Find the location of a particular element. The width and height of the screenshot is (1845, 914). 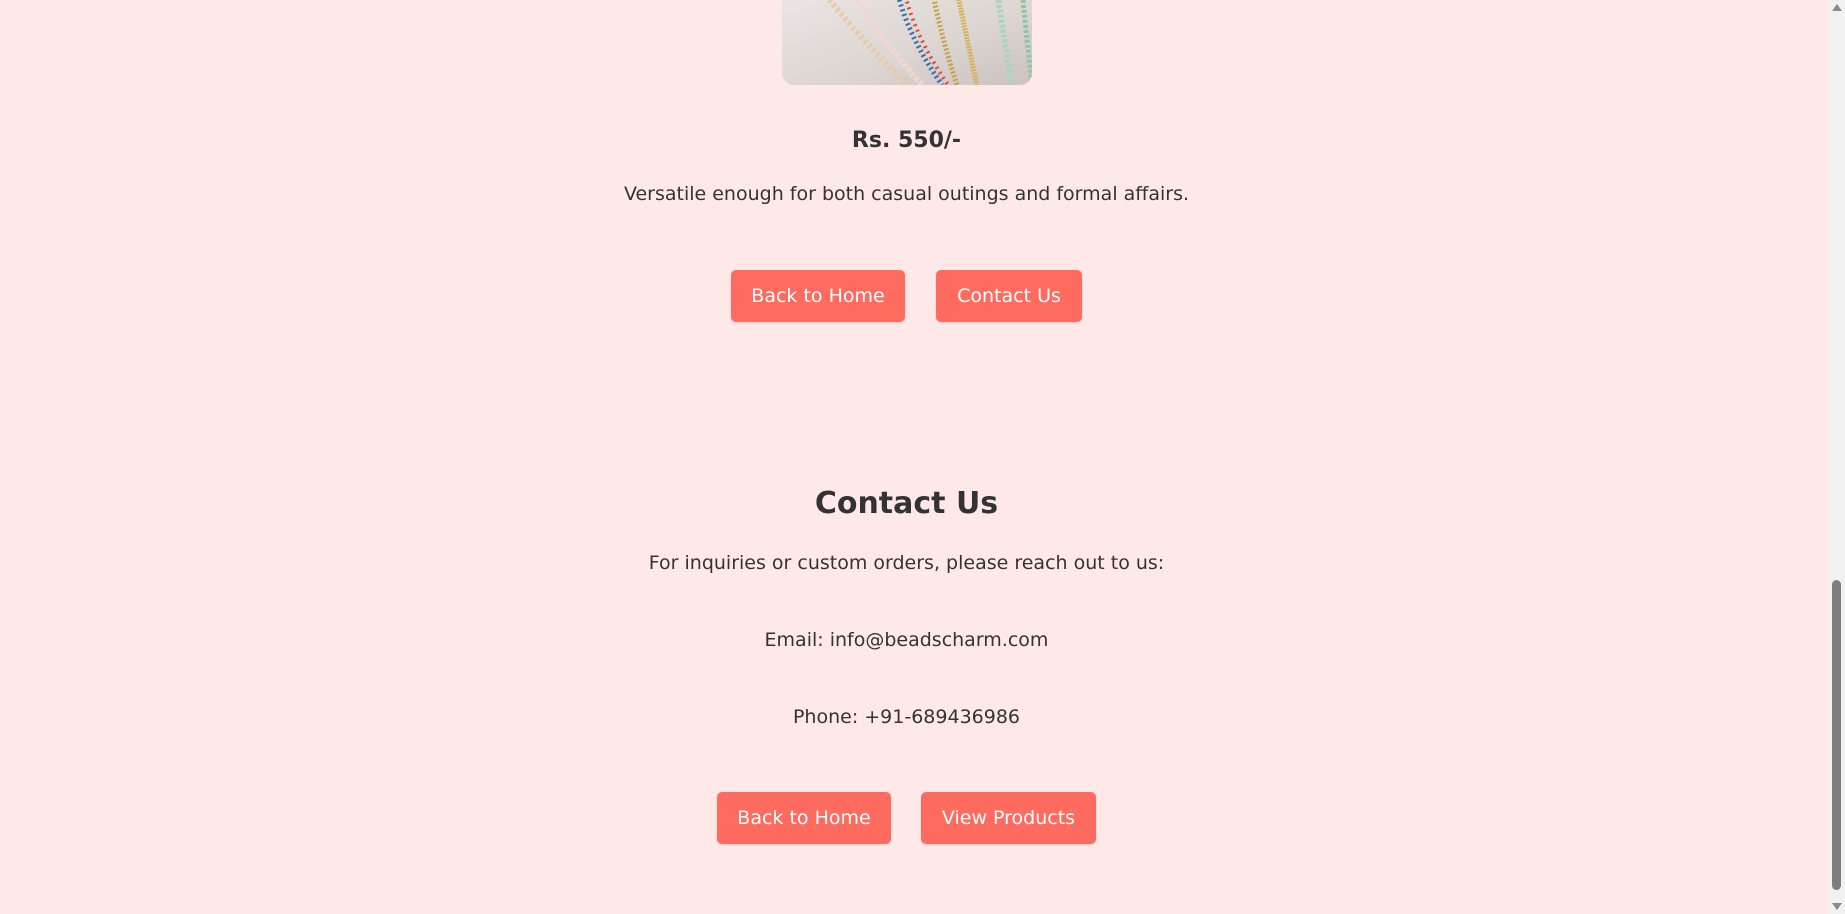

back-to-home-button-footer: Back to Home is located at coordinates (804, 818).